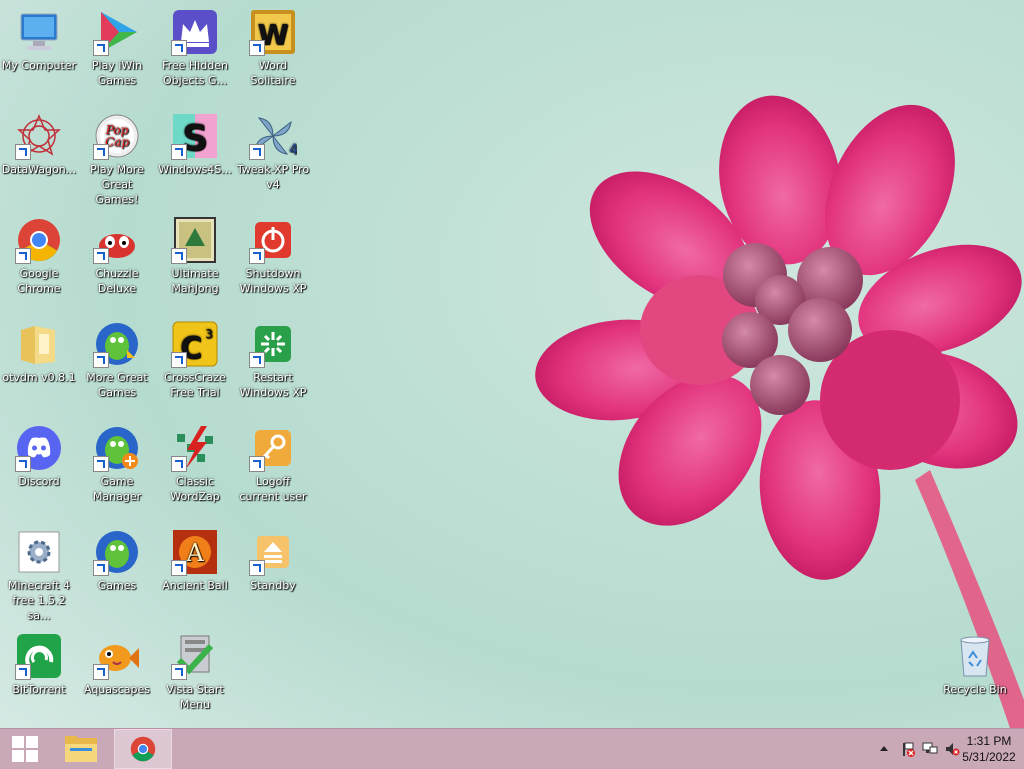 This screenshot has height=769, width=1024. Describe the element at coordinates (39, 136) in the screenshot. I see `datawagon-icon` at that location.